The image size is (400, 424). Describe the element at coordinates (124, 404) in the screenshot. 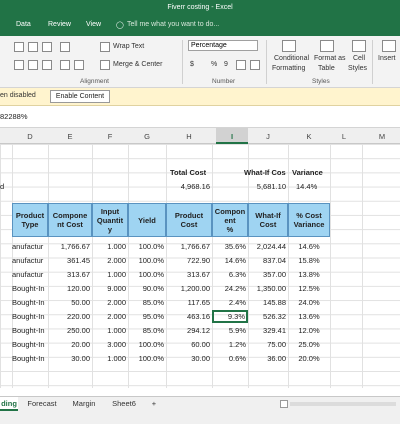

I see `sheet-tab-sheet6: Sheet6` at that location.